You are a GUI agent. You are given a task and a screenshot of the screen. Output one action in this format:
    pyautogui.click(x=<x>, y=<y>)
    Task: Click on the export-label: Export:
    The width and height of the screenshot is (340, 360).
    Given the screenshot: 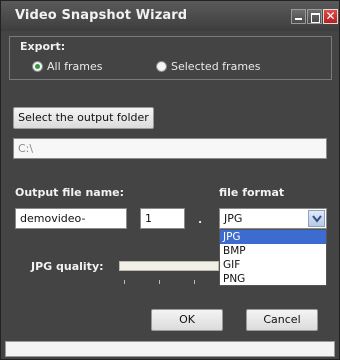 What is the action you would take?
    pyautogui.click(x=43, y=46)
    